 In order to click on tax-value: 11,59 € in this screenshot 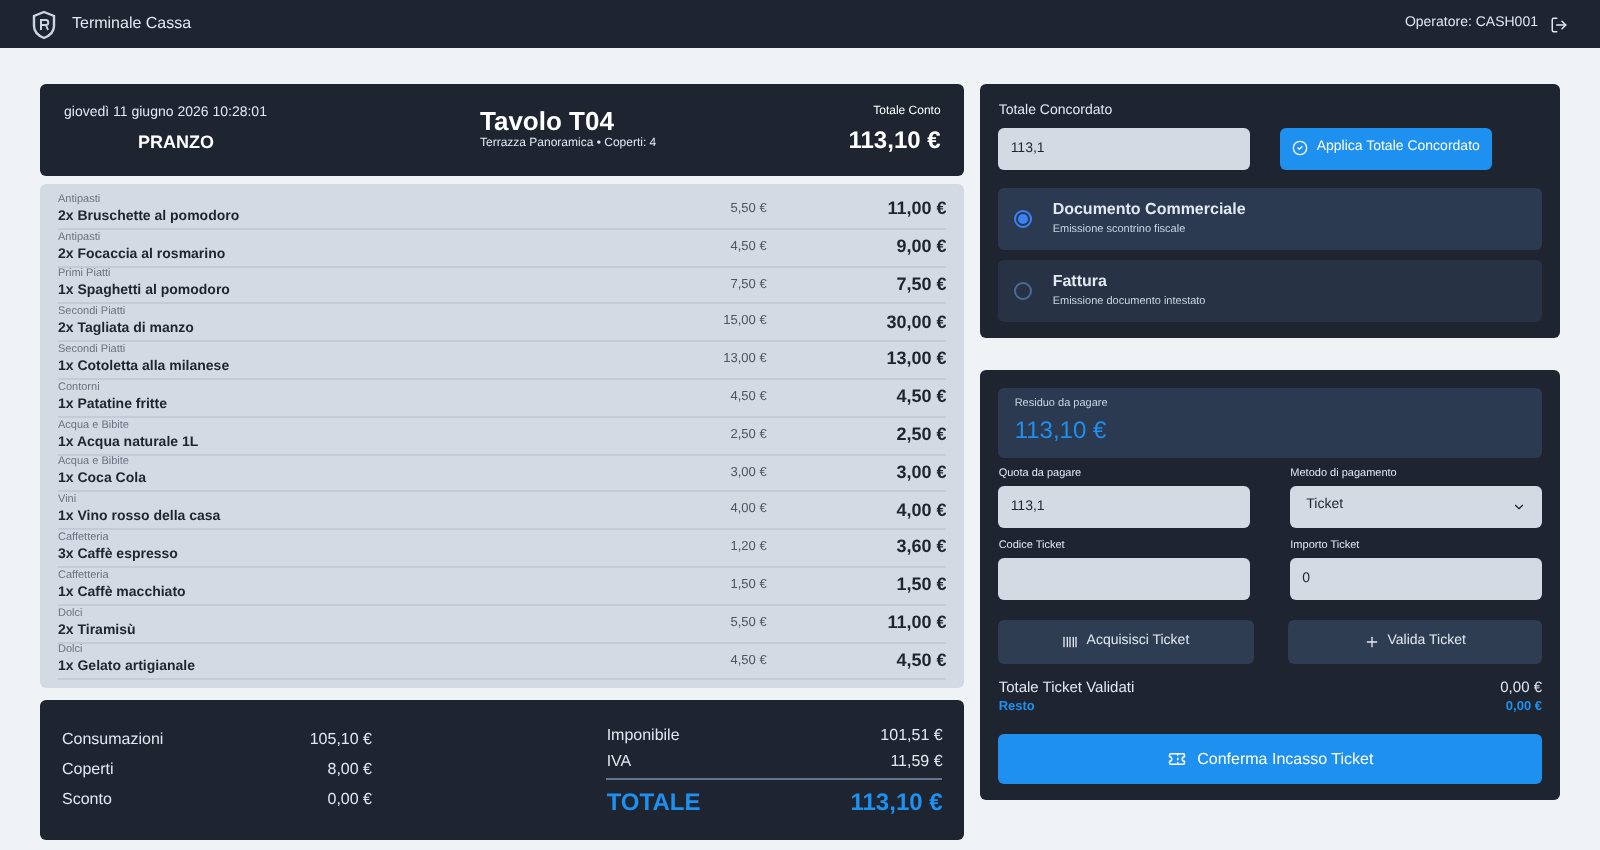, I will do `click(916, 761)`.